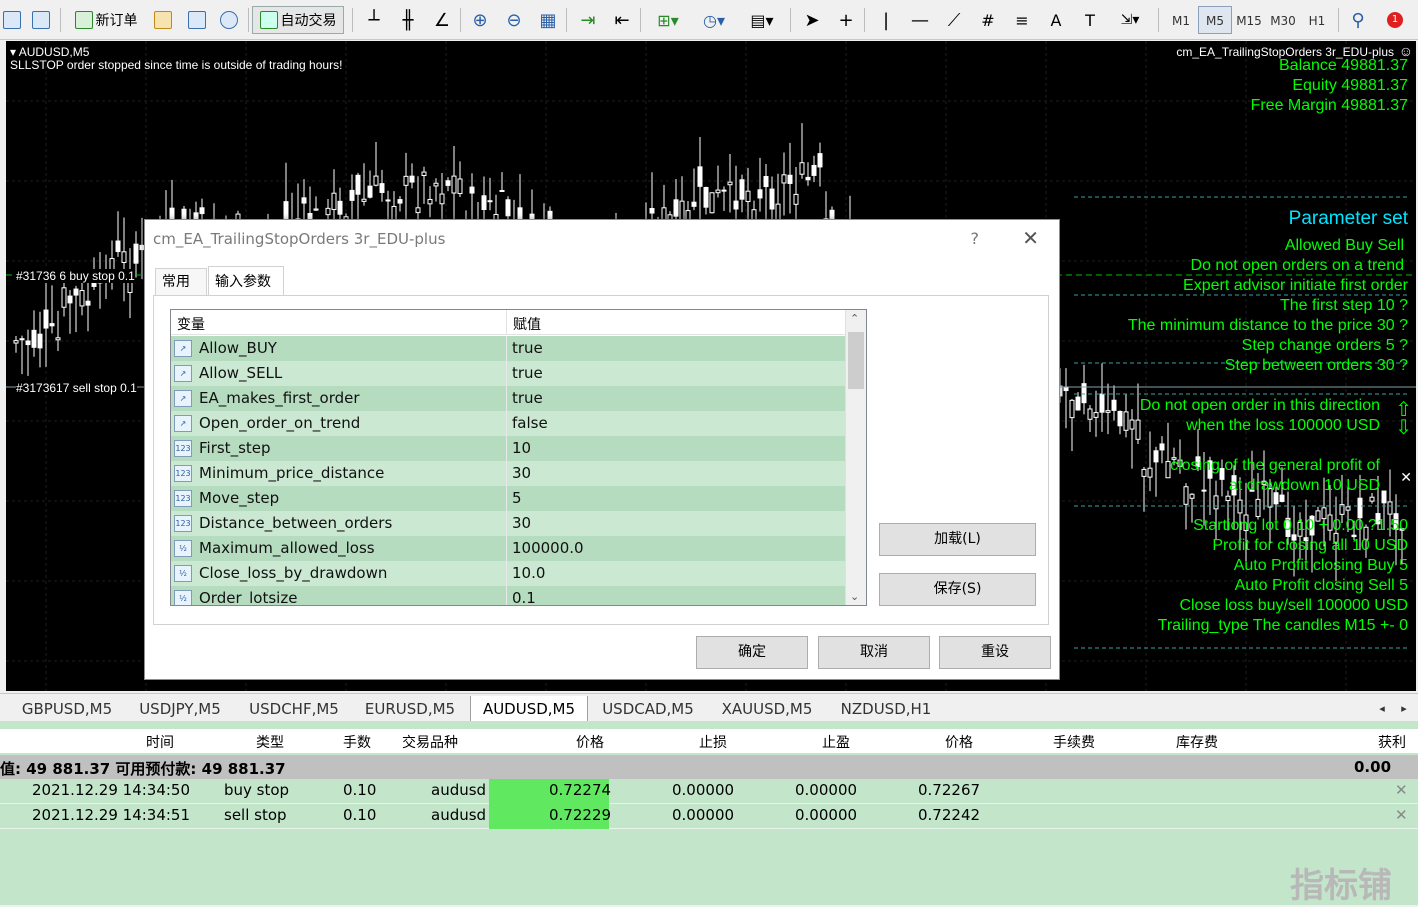  Describe the element at coordinates (13, 20) in the screenshot. I see `profiles-icon` at that location.